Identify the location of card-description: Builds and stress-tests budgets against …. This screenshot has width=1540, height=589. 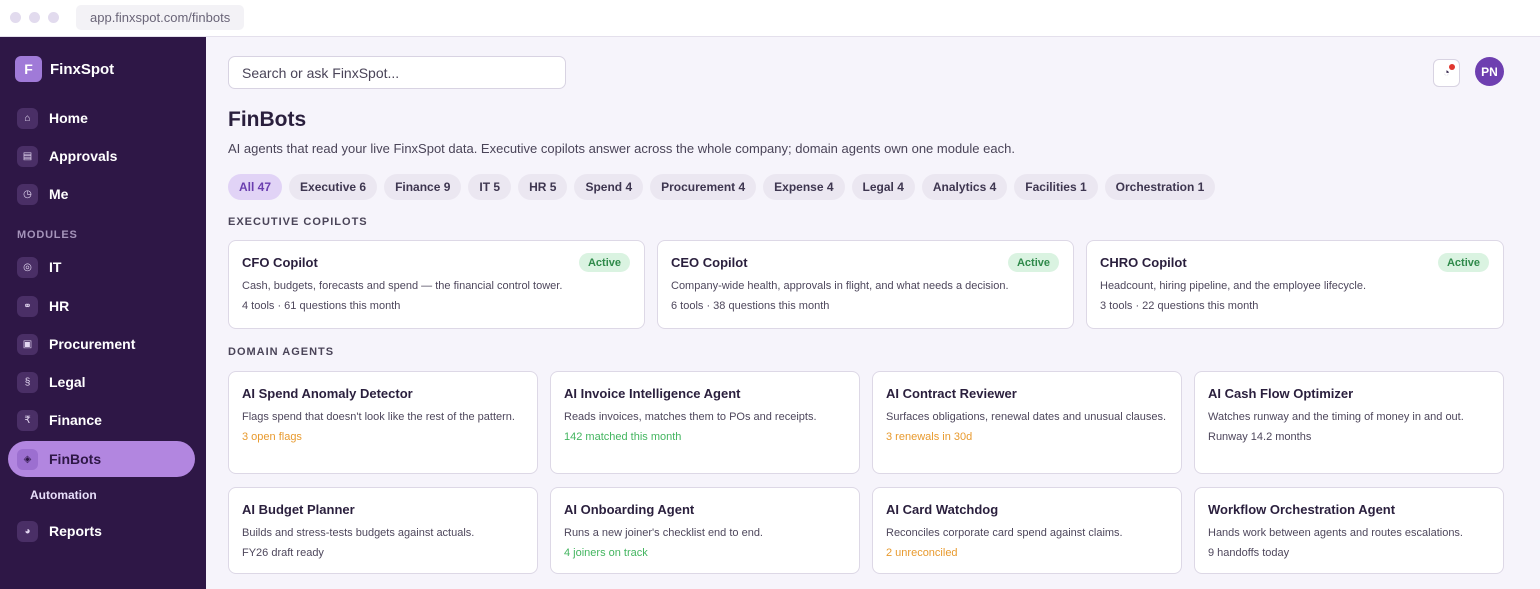
(358, 533).